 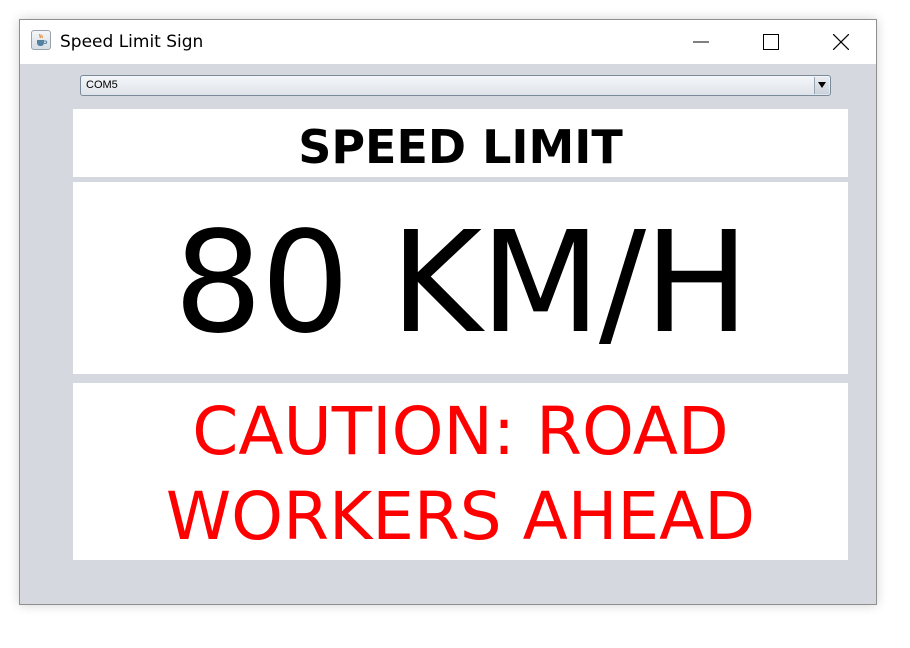 What do you see at coordinates (455, 85) in the screenshot?
I see `port-select: COM5` at bounding box center [455, 85].